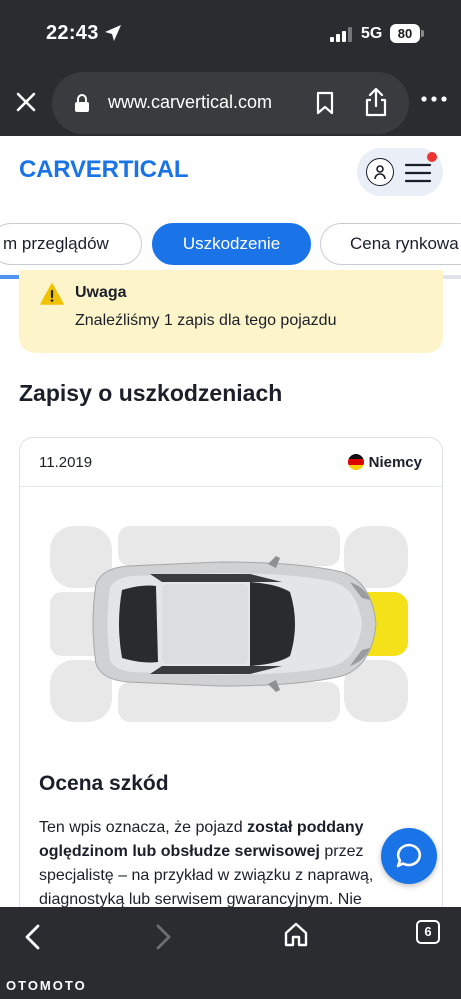  I want to click on more-icon, so click(434, 99).